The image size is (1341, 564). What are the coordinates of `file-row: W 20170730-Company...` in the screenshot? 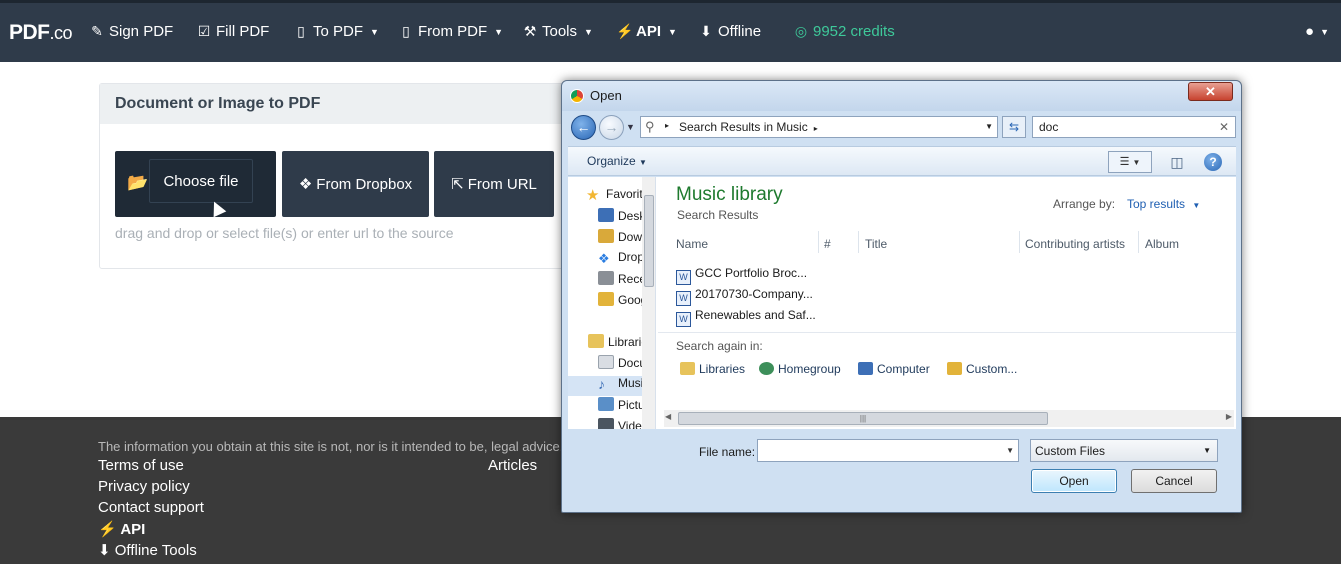 It's located at (744, 296).